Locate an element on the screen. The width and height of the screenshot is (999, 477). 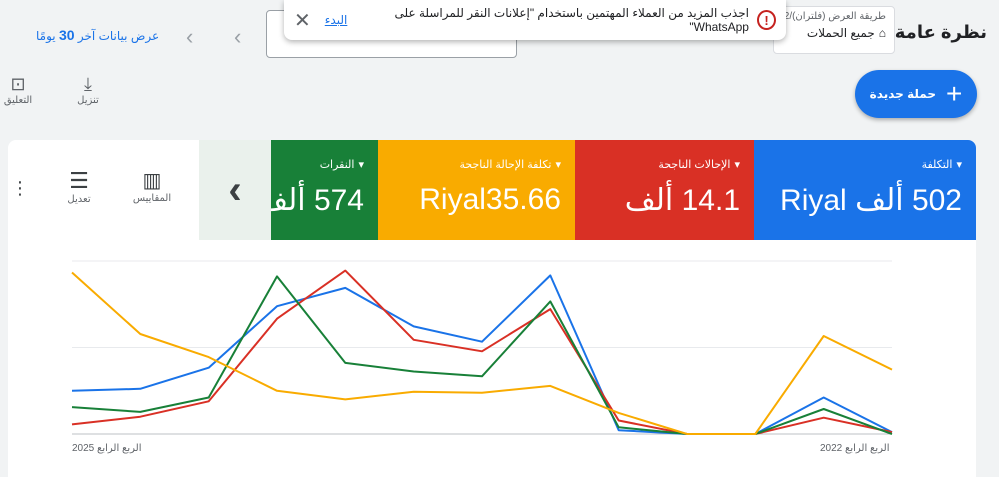
view-selector-value: جميع الحملات is located at coordinates (840, 33).